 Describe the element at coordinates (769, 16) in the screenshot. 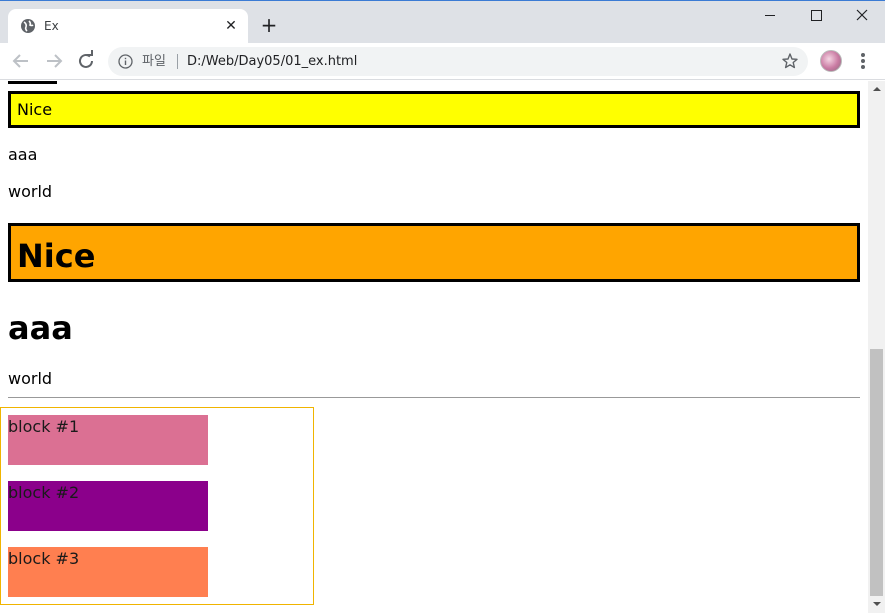

I see `minimize-icon` at that location.